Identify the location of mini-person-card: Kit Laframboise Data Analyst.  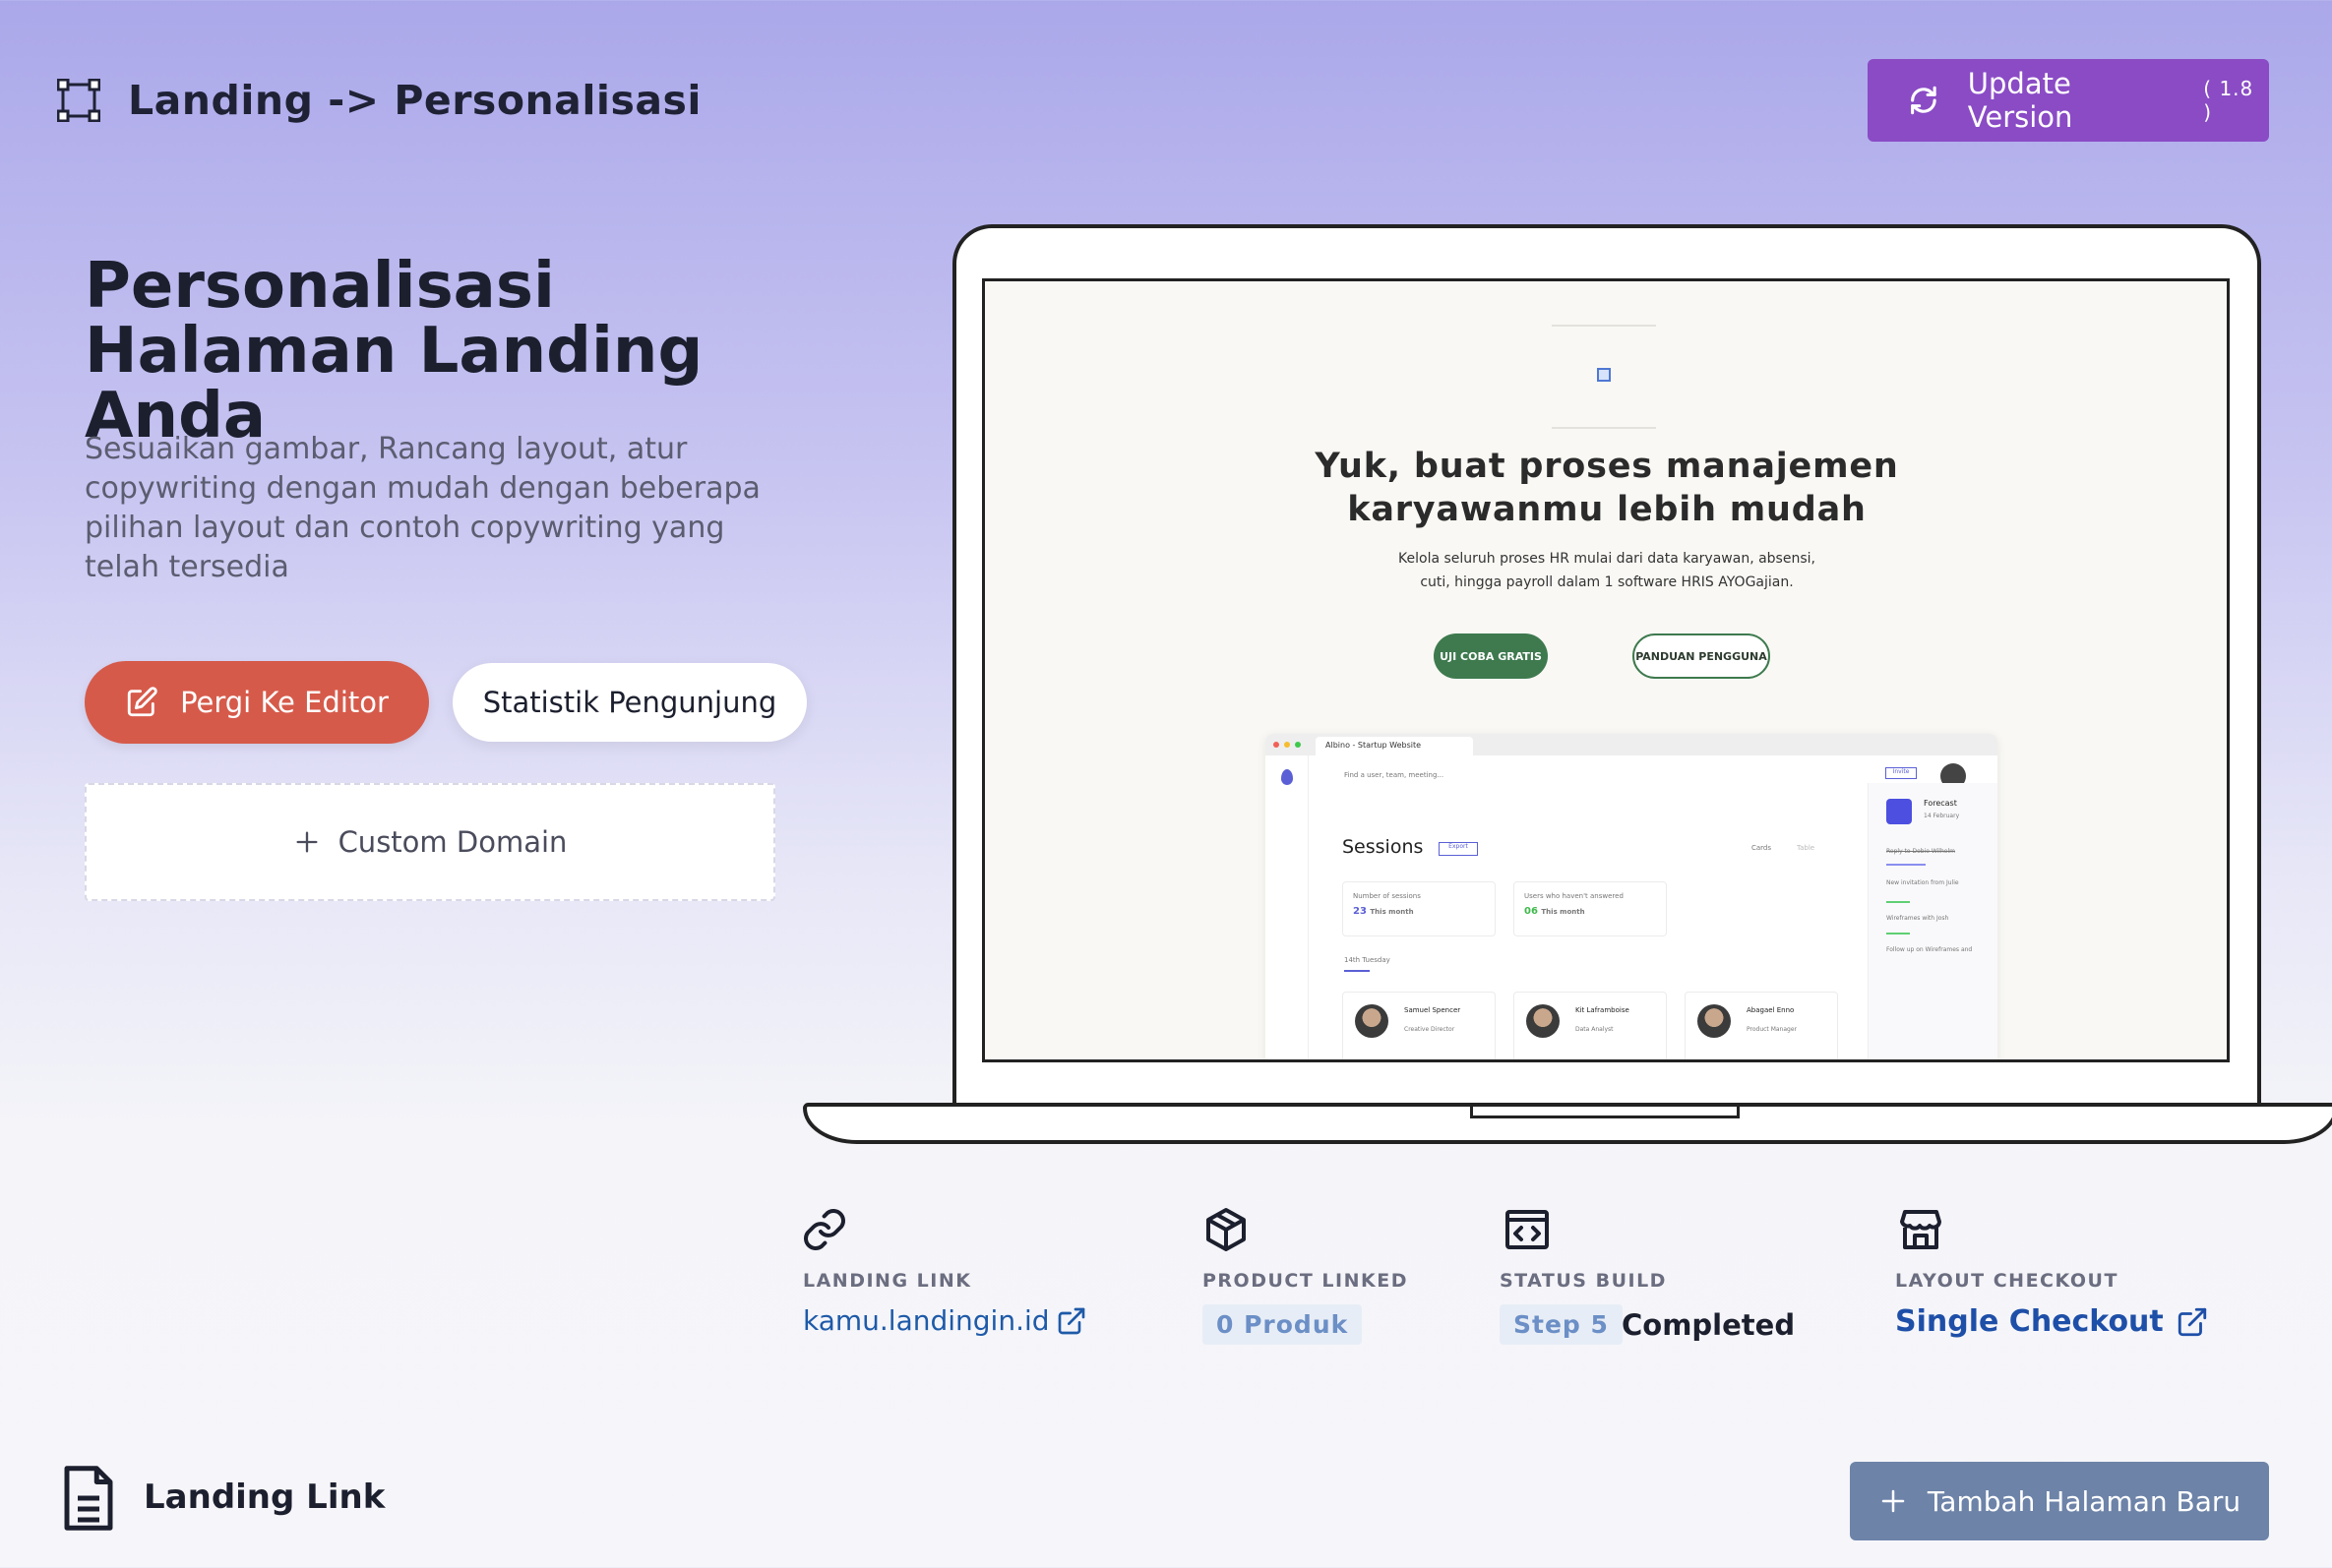
(1590, 1025).